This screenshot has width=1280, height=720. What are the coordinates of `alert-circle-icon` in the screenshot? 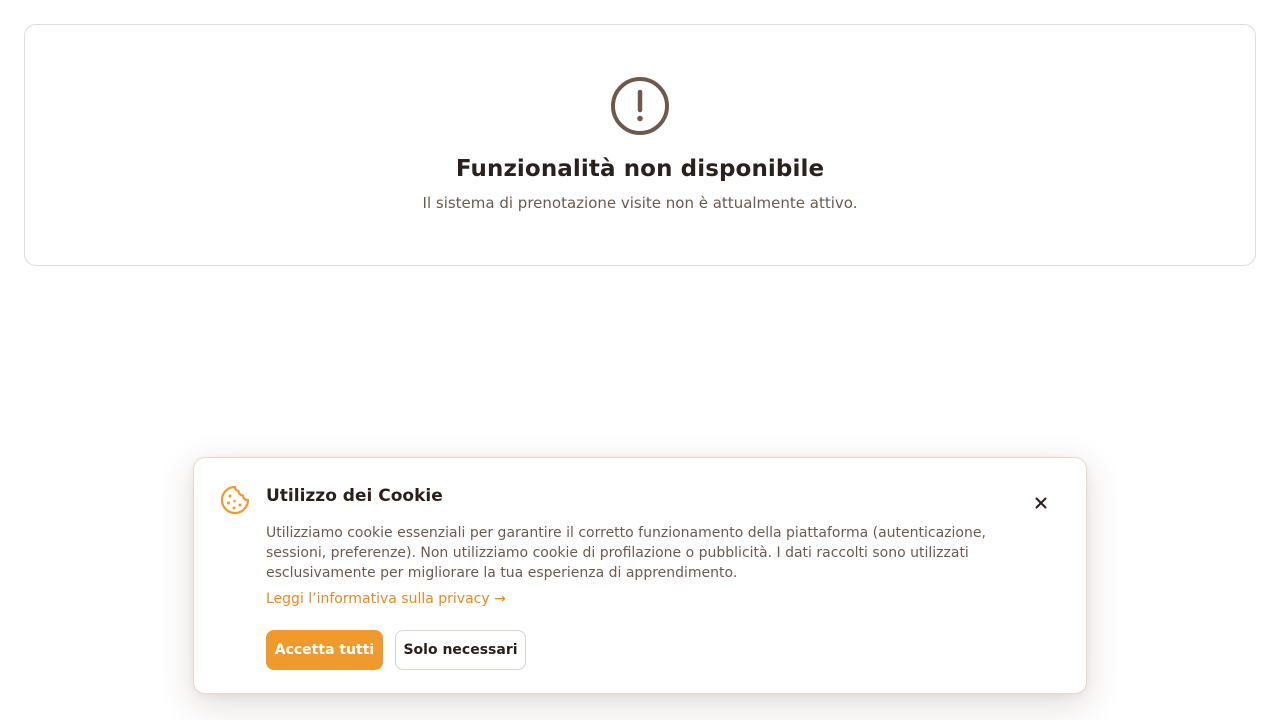 It's located at (640, 106).